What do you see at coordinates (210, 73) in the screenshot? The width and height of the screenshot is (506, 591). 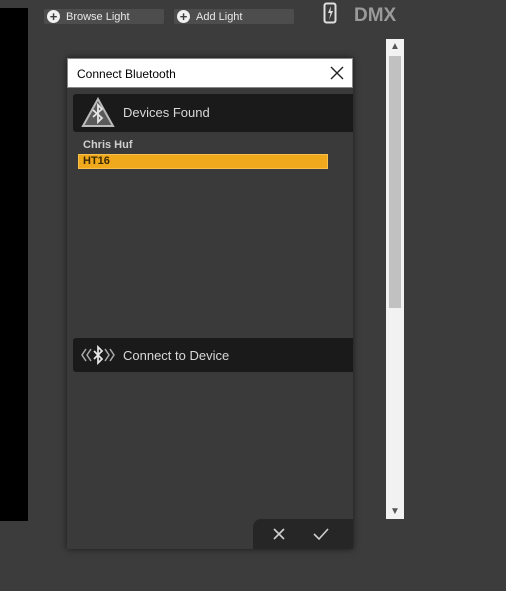 I see `dialog-titlebar: Connect Bluetooth` at bounding box center [210, 73].